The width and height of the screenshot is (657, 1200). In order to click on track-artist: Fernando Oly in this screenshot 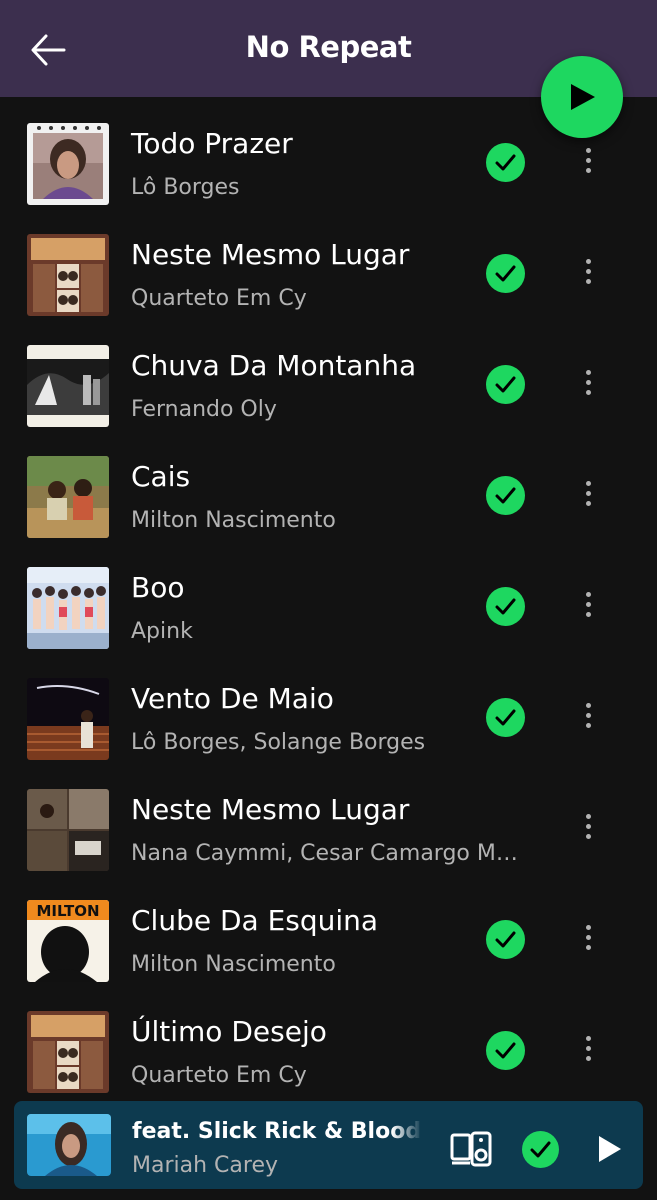, I will do `click(204, 409)`.